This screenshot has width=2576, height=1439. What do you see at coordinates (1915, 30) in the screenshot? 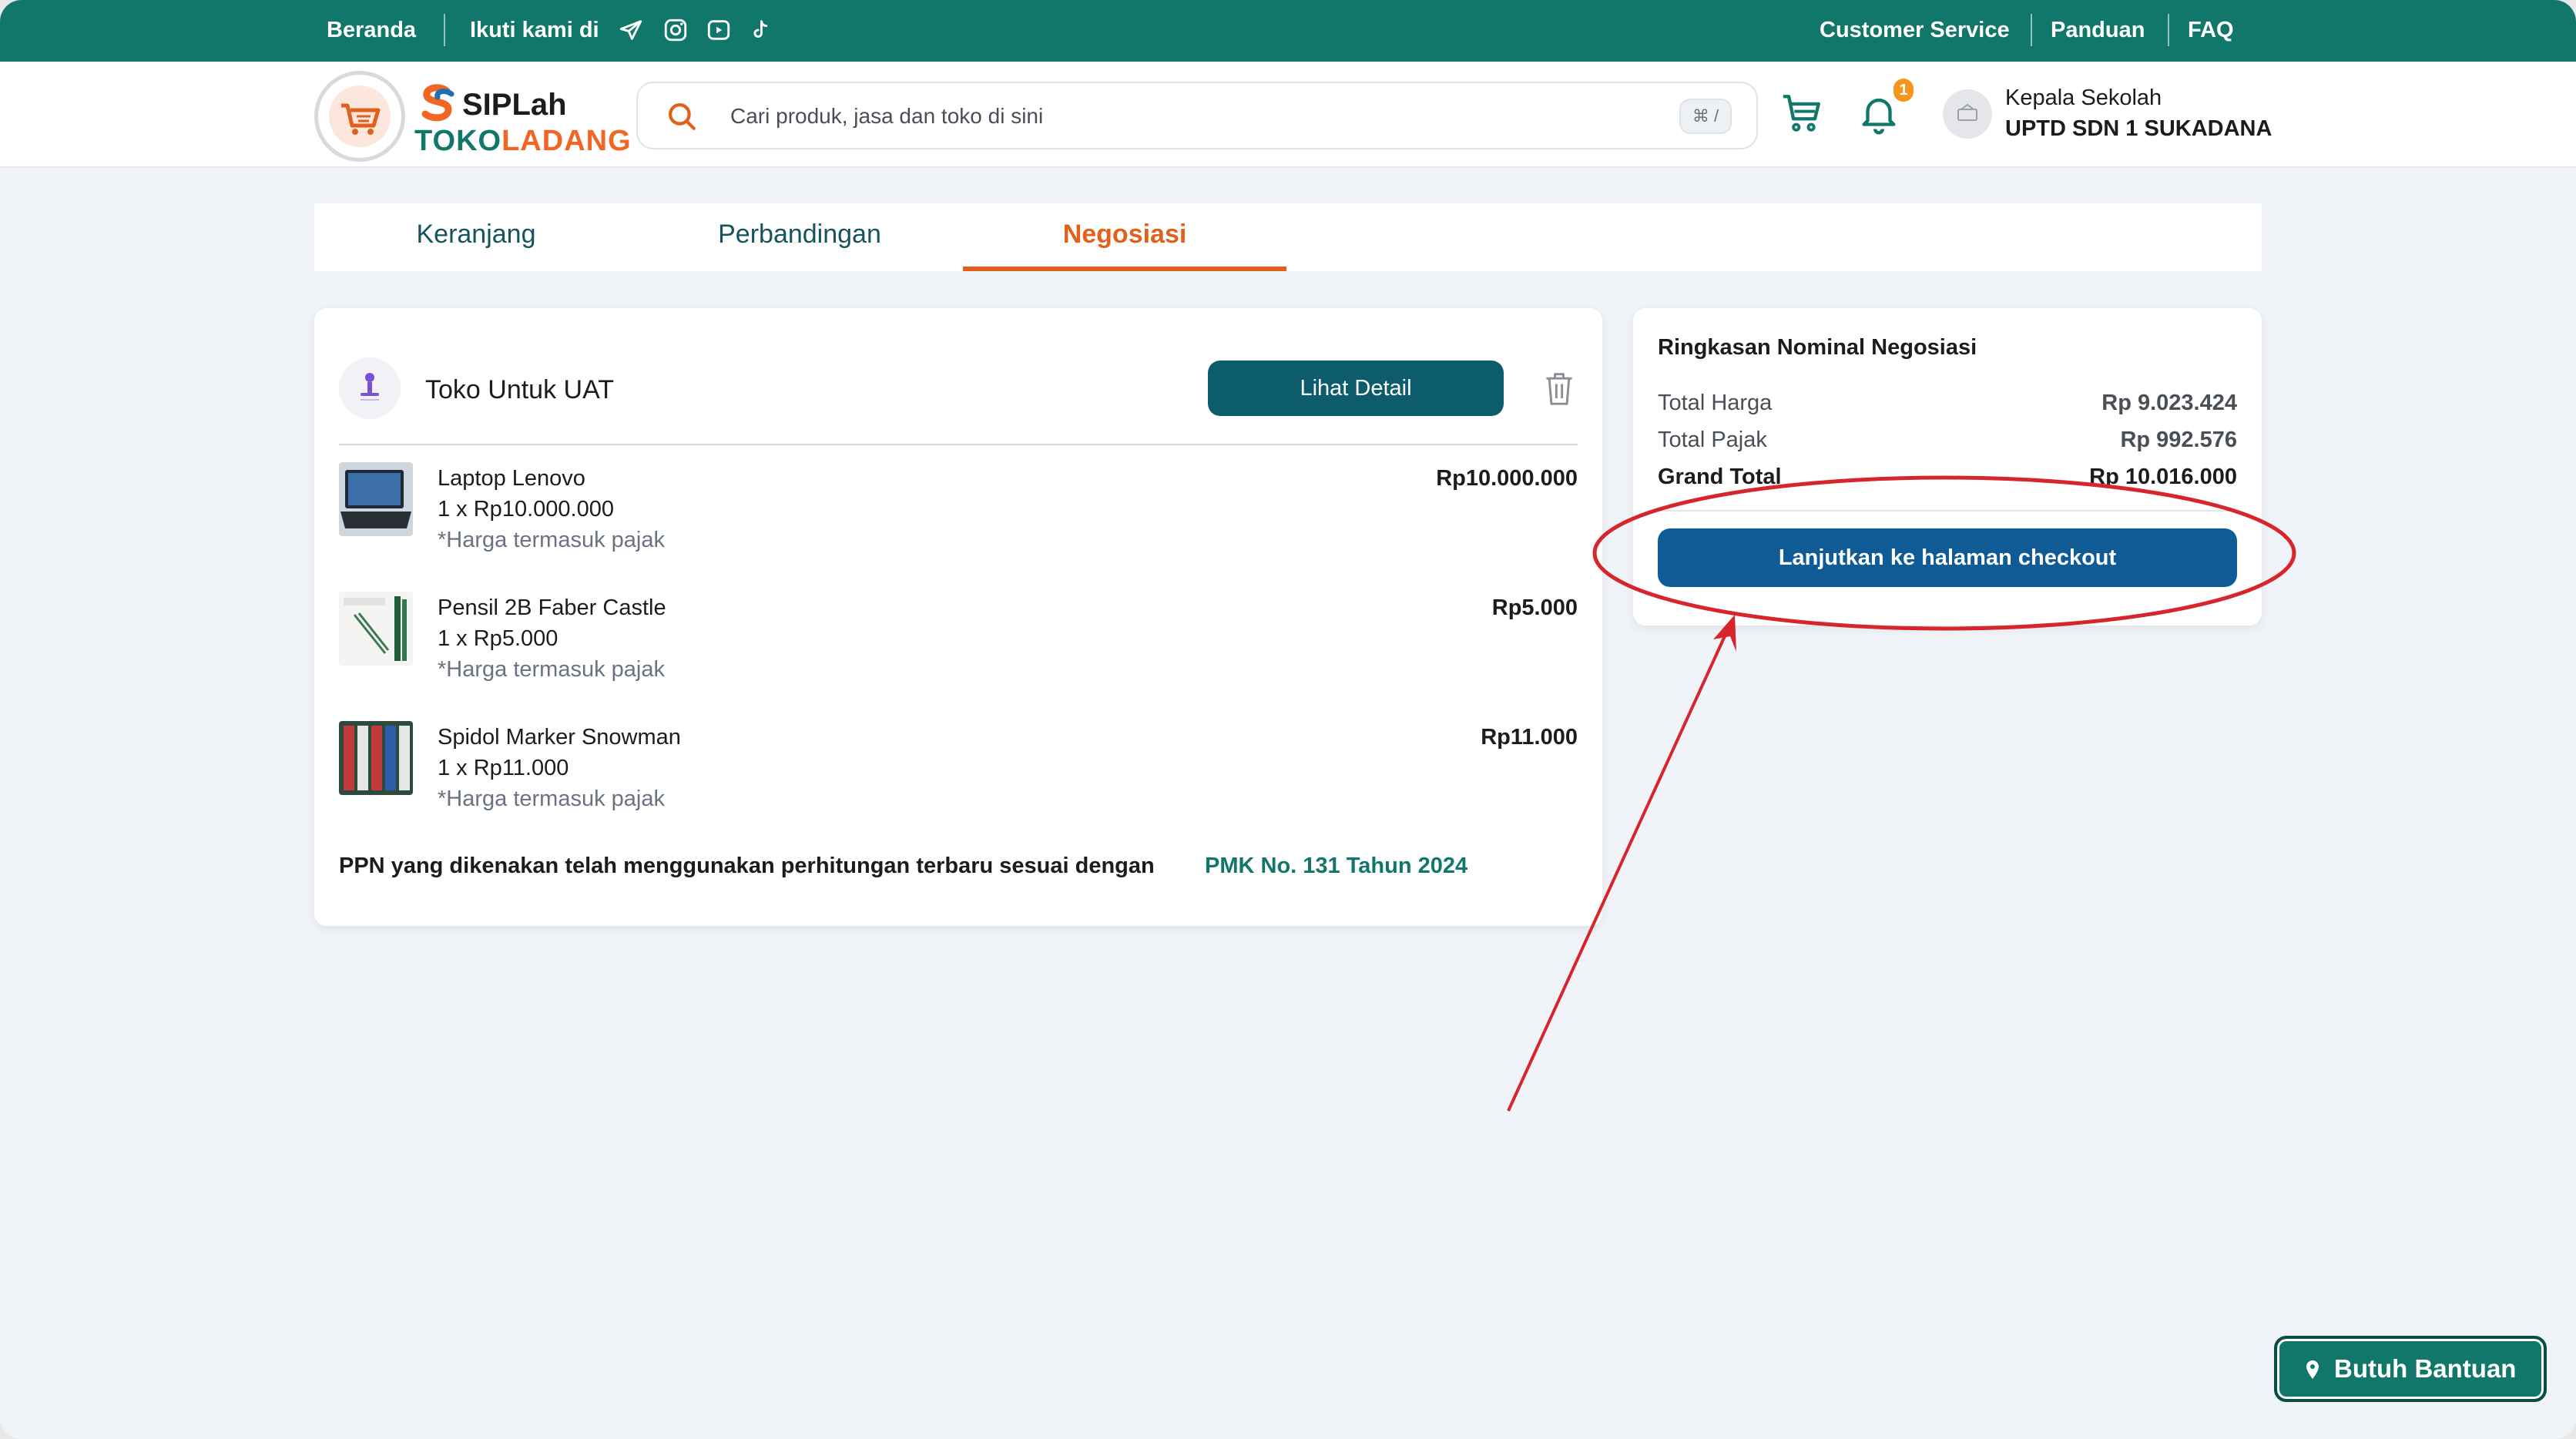
I see `customer-service-link: Customer Service` at bounding box center [1915, 30].